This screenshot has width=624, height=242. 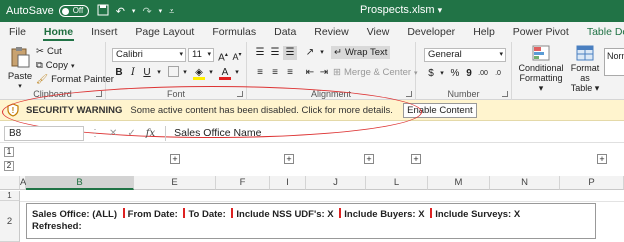 I want to click on row-header-1: 1, so click(x=10, y=196).